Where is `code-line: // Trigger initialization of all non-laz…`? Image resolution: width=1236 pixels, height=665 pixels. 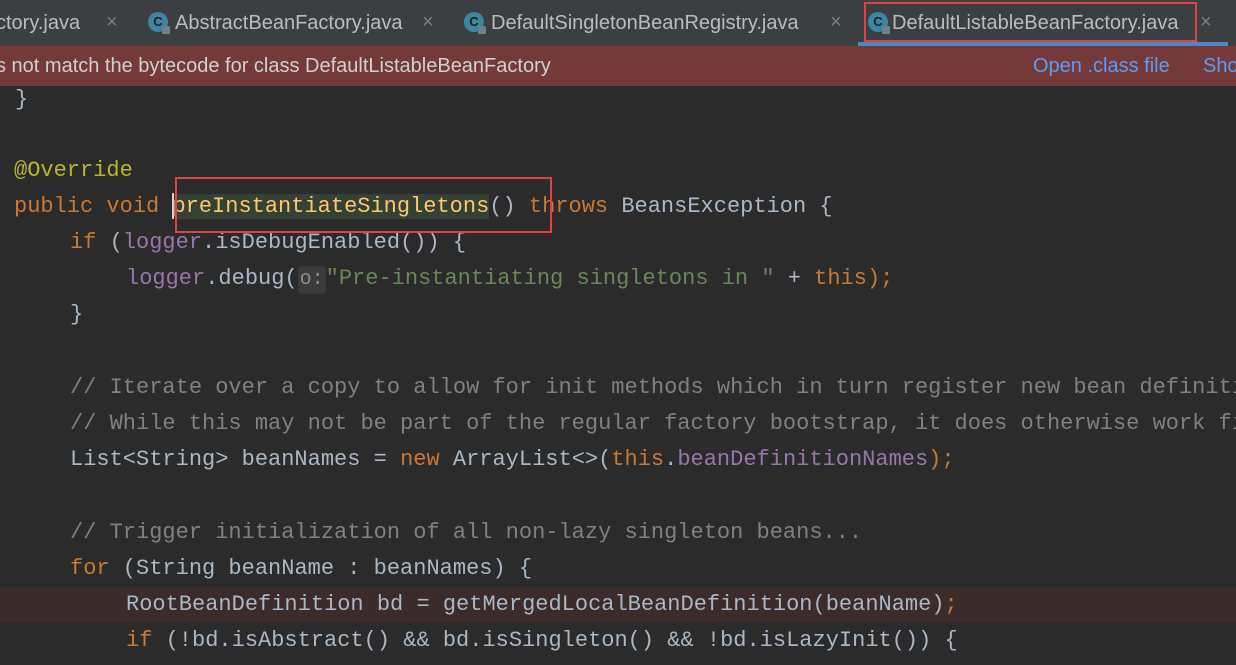
code-line: // Trigger initialization of all non-laz… is located at coordinates (618, 533).